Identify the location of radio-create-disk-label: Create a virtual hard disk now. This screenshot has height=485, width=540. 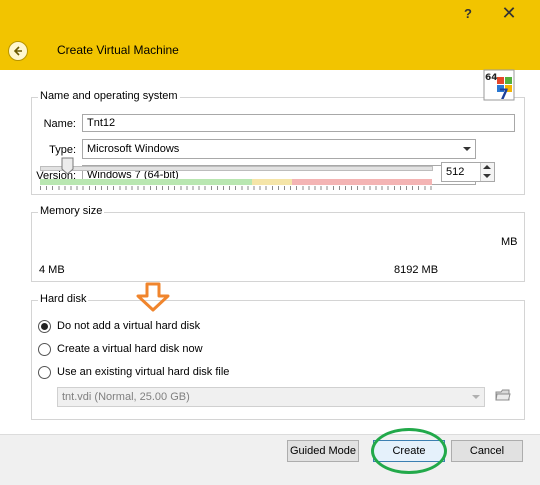
(130, 349).